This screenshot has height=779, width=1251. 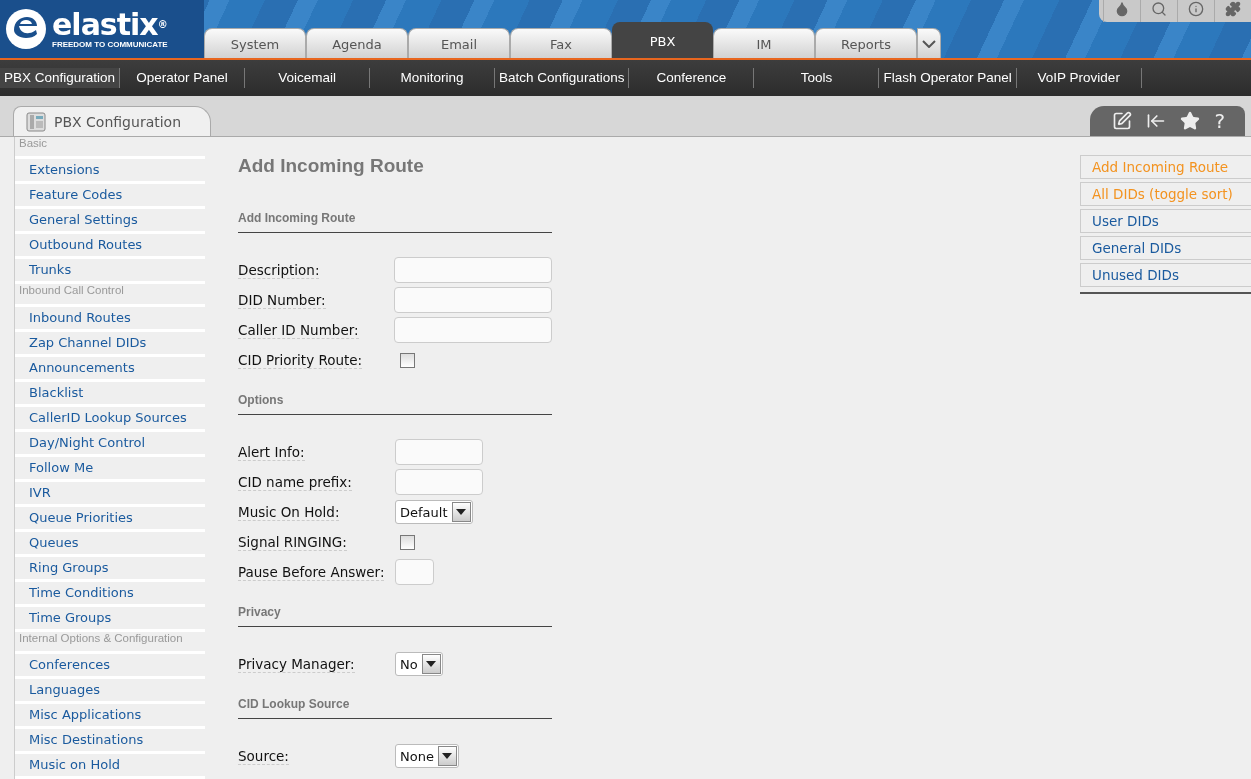 What do you see at coordinates (110, 24) in the screenshot?
I see `logo-text: elastix®` at bounding box center [110, 24].